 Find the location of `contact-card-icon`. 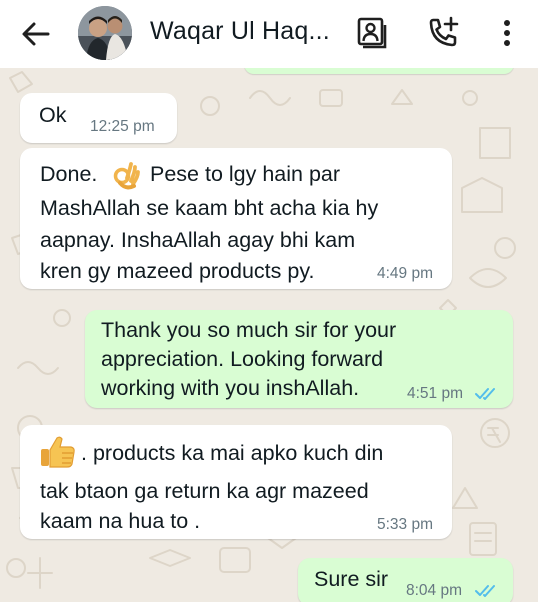

contact-card-icon is located at coordinates (371, 33).